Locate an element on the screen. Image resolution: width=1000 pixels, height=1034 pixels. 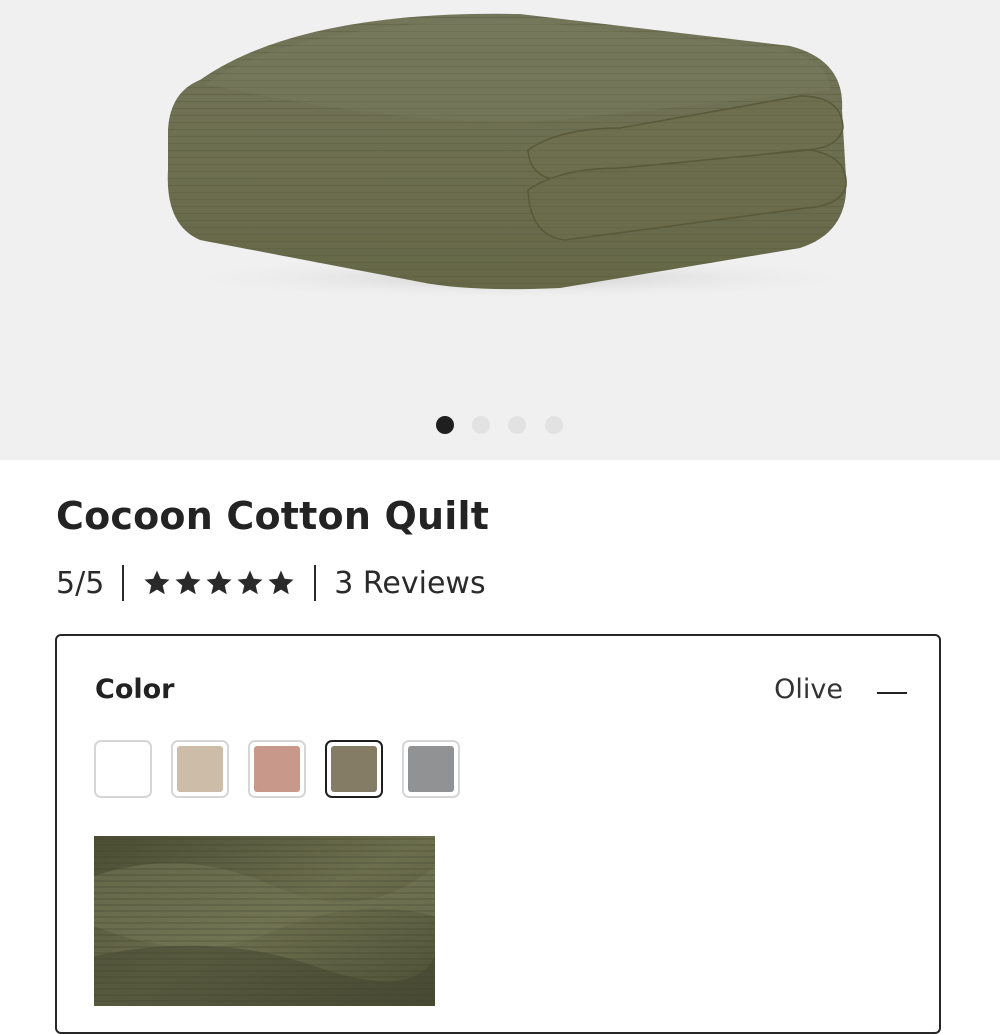
swatch-olive is located at coordinates (354, 769).